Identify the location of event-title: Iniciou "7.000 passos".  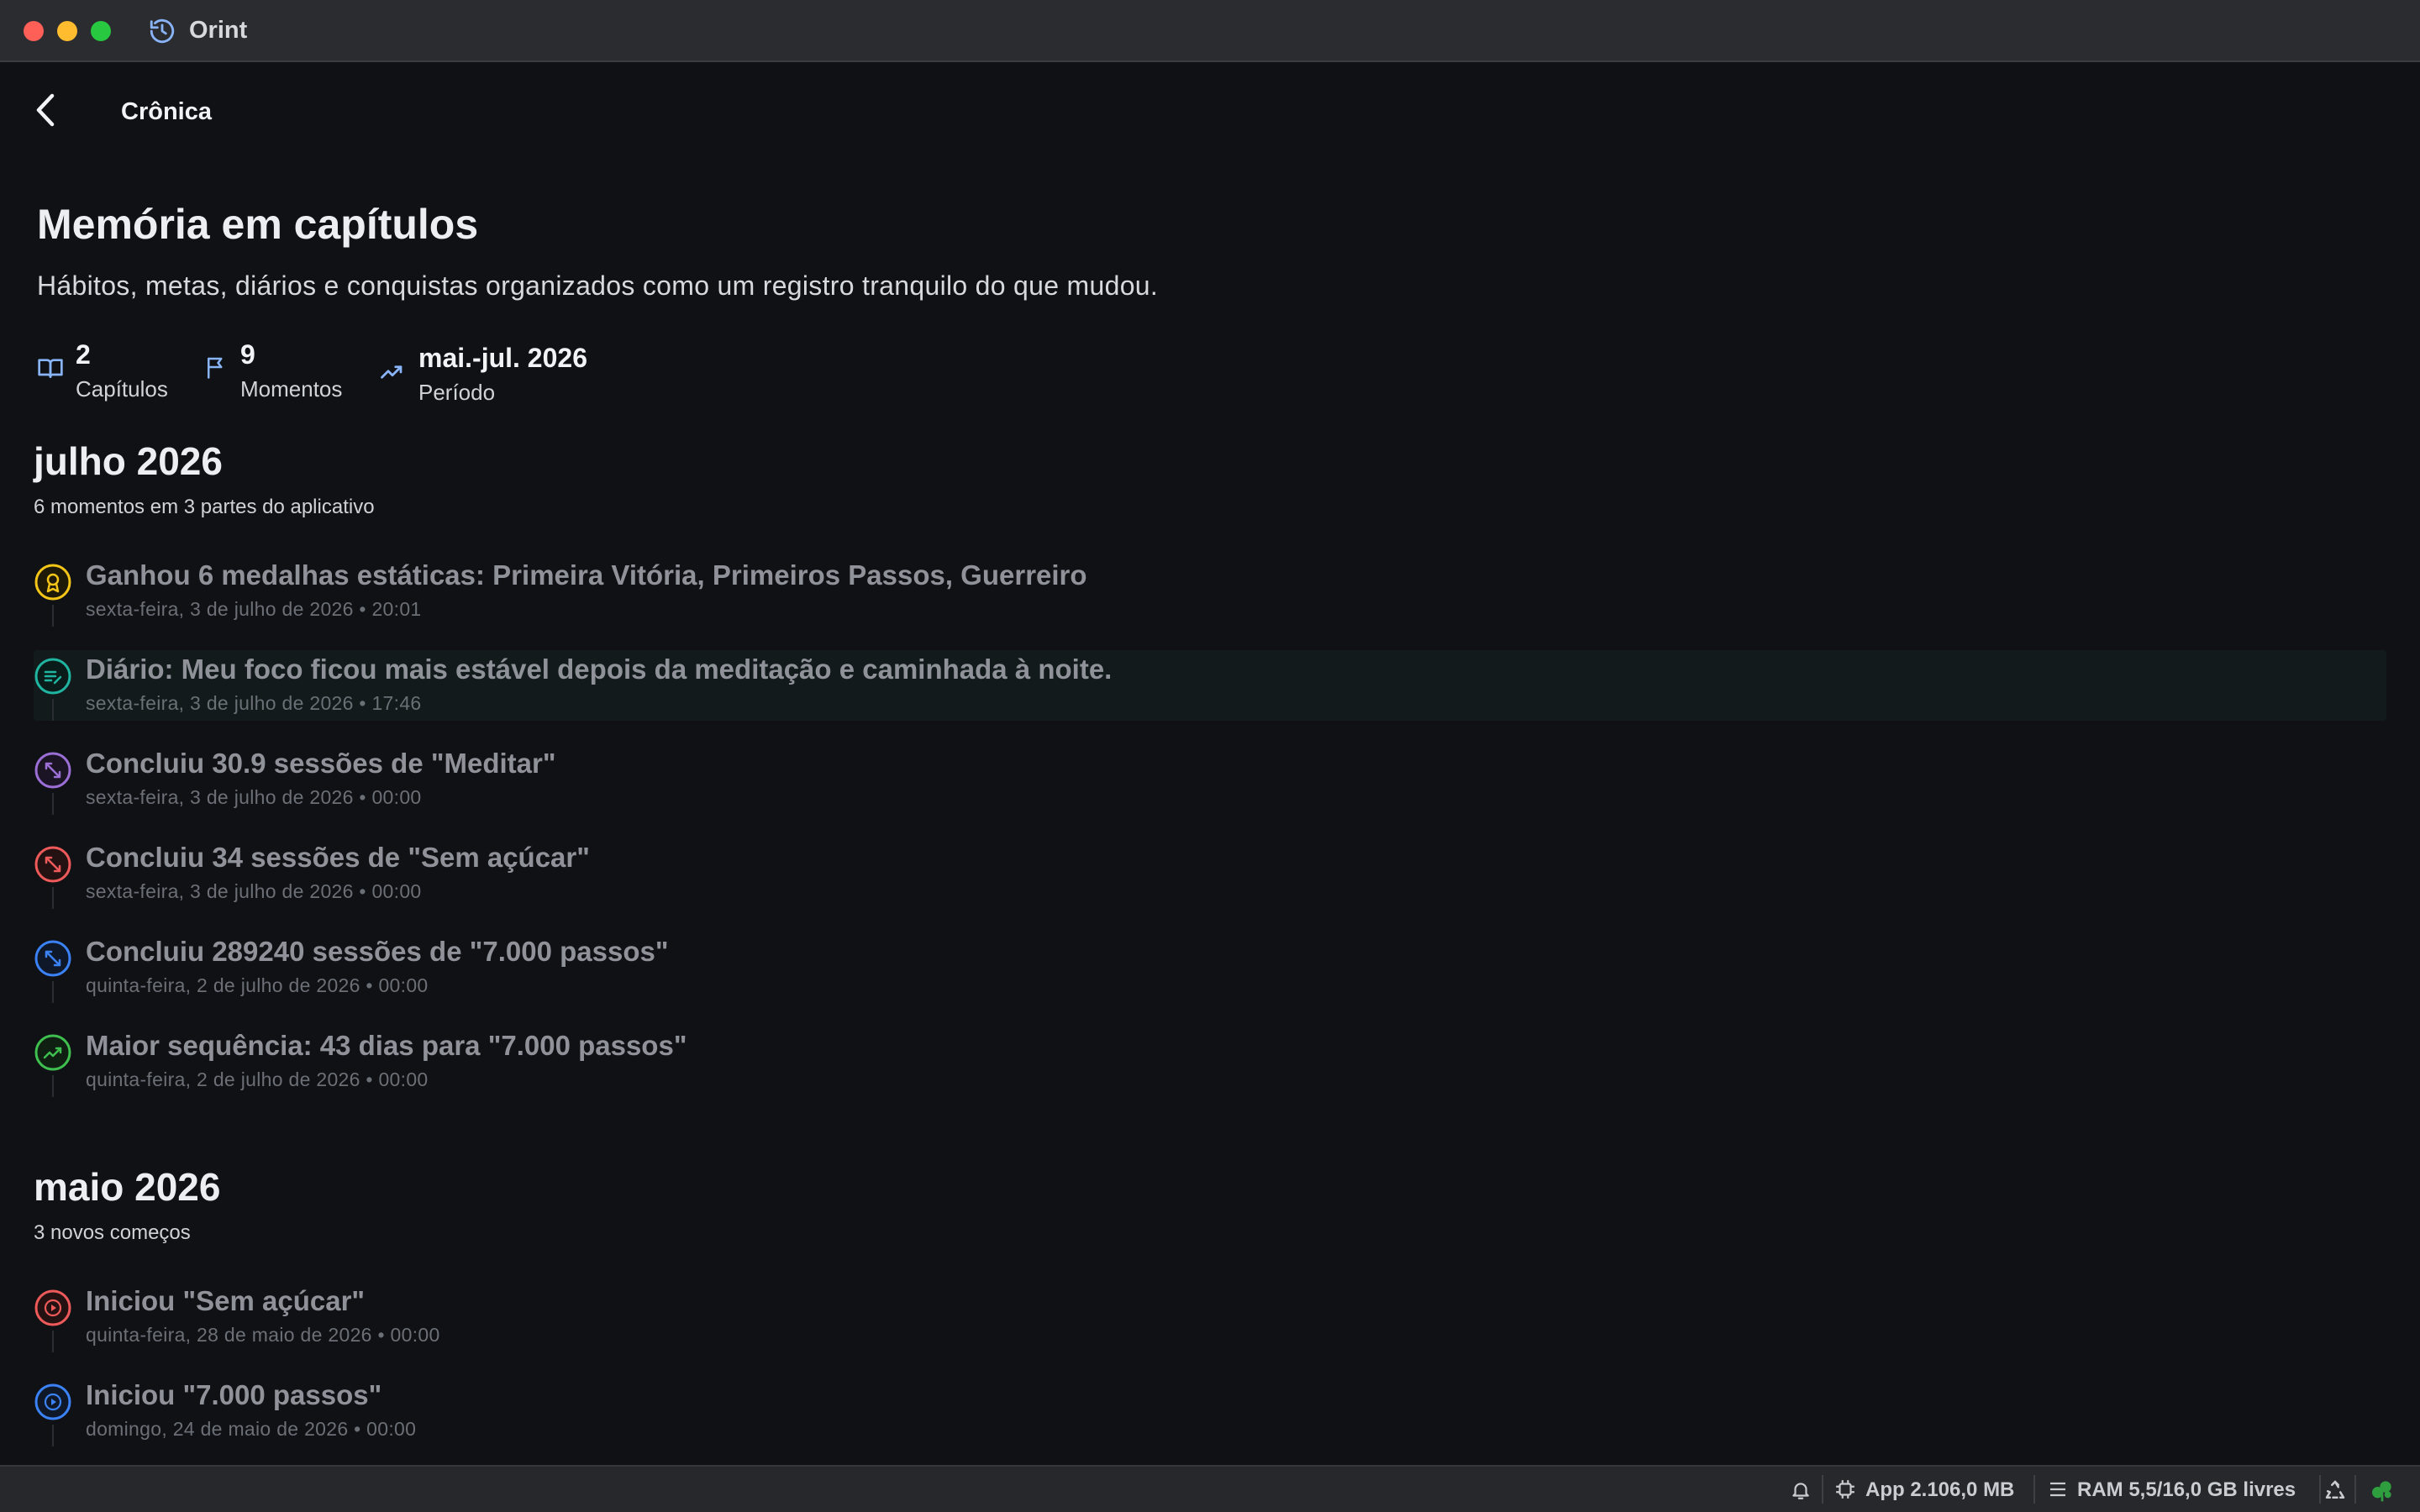
(234, 1394).